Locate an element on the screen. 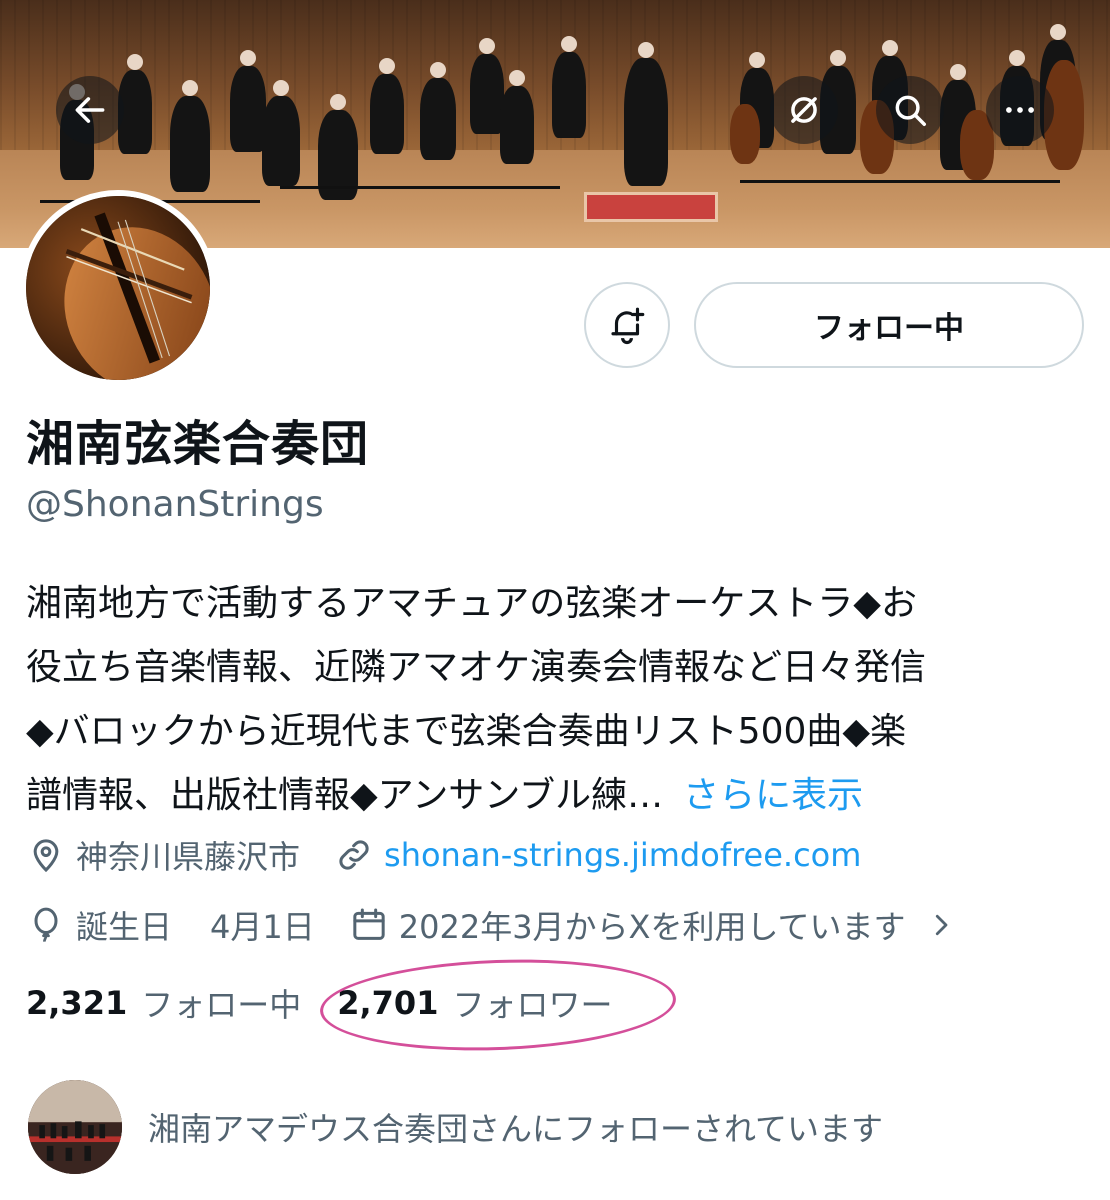 Image resolution: width=1110 pixels, height=1200 pixels. location-pin-icon is located at coordinates (46, 856).